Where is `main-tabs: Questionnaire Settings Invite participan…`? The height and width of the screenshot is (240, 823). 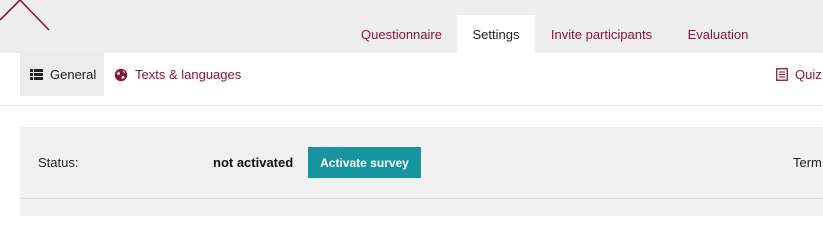 main-tabs: Questionnaire Settings Invite participan… is located at coordinates (557, 34).